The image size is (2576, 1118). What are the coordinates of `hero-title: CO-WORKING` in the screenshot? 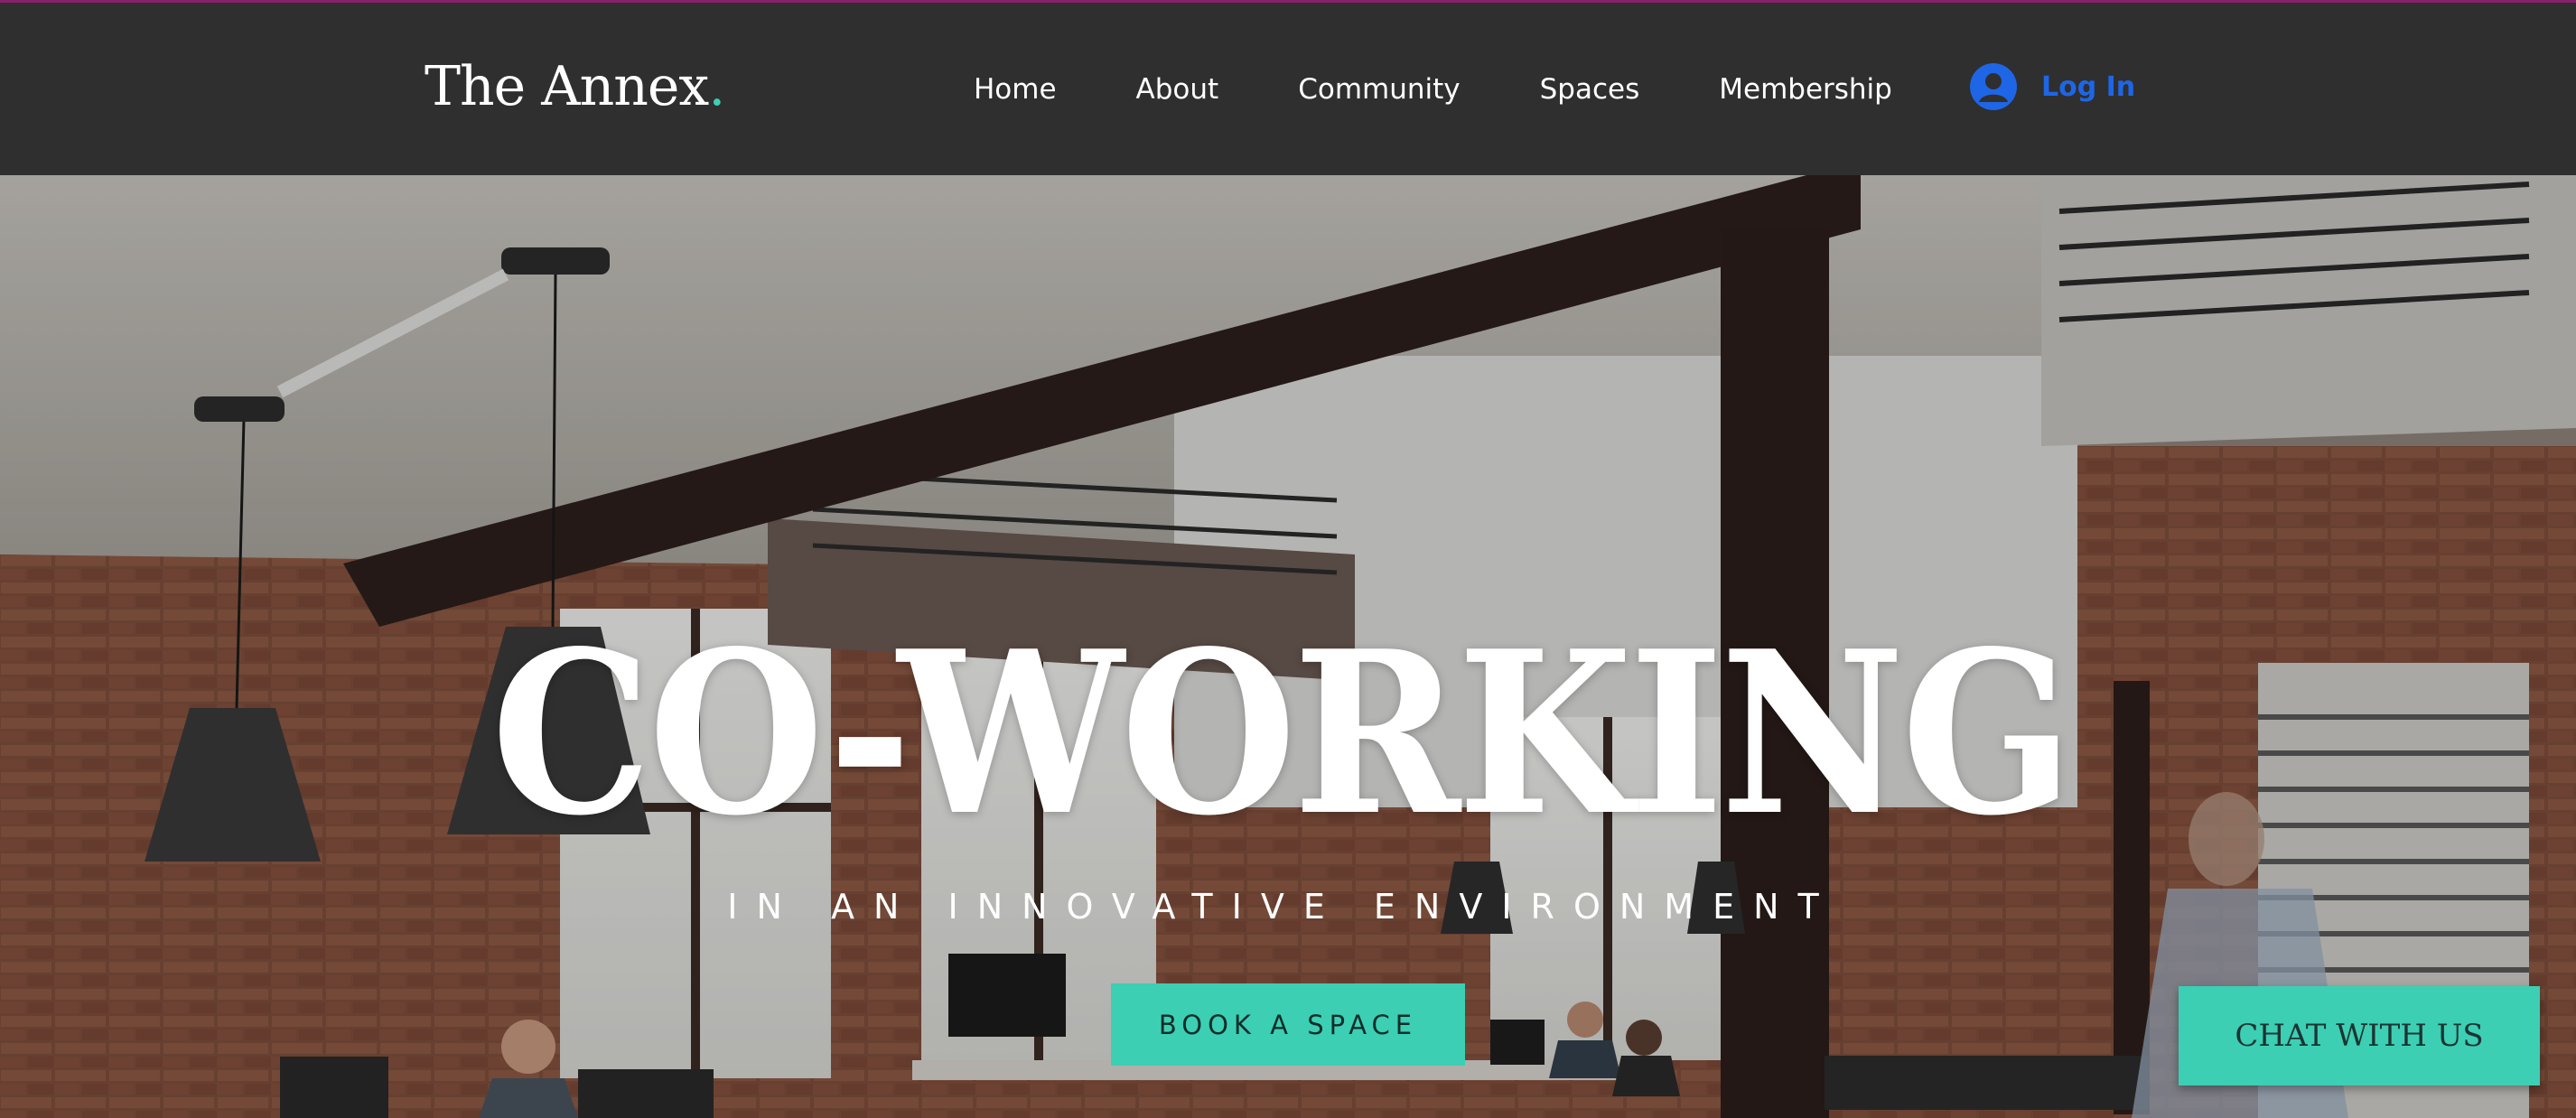 It's located at (1282, 733).